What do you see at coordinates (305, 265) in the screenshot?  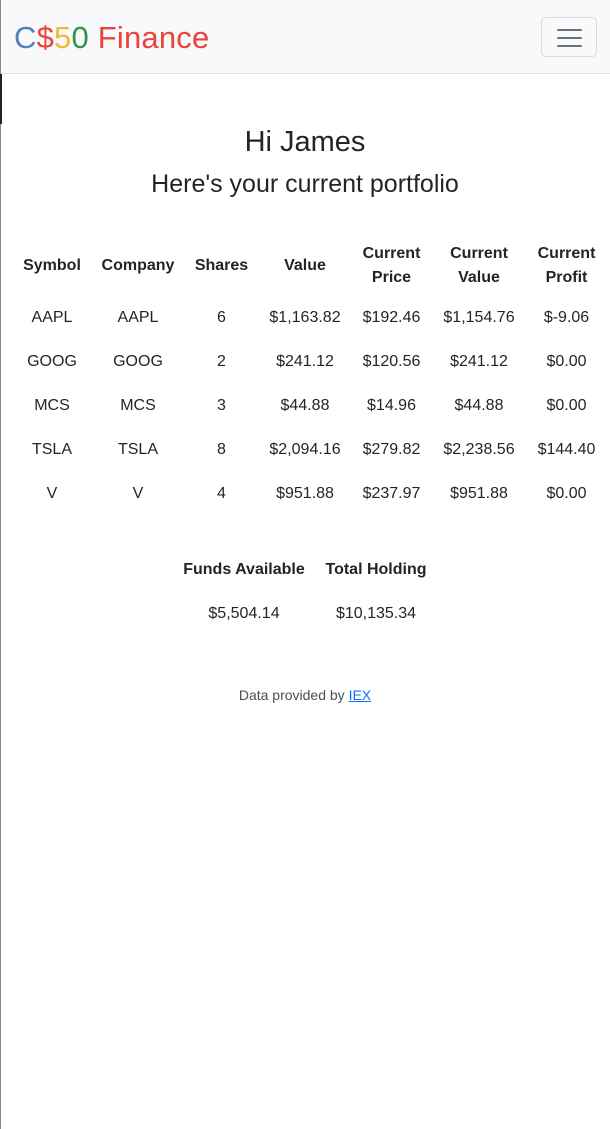 I see `col-value: Value` at bounding box center [305, 265].